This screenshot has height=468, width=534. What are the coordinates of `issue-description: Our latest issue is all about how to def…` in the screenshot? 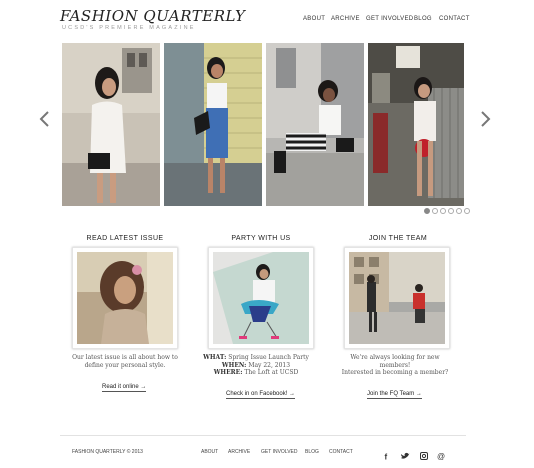 It's located at (125, 361).